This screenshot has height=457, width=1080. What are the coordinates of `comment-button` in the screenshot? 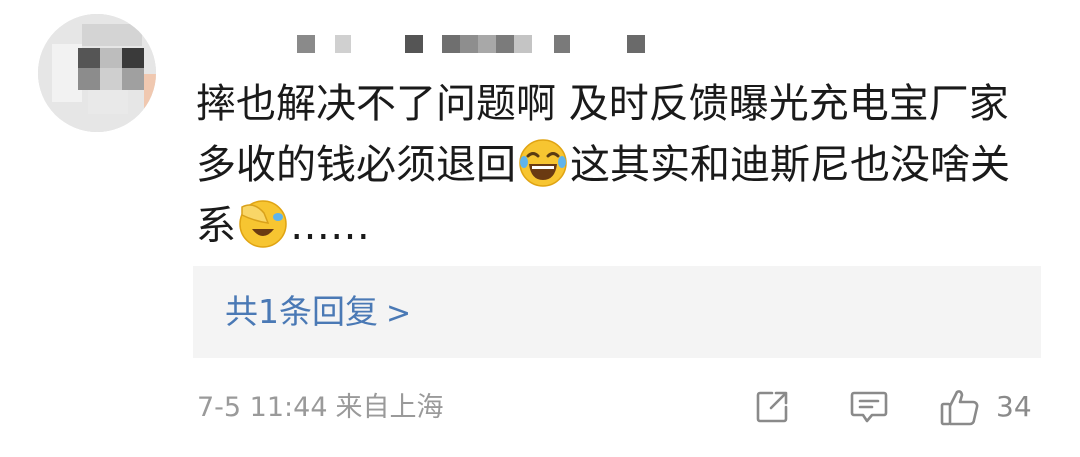 It's located at (869, 407).